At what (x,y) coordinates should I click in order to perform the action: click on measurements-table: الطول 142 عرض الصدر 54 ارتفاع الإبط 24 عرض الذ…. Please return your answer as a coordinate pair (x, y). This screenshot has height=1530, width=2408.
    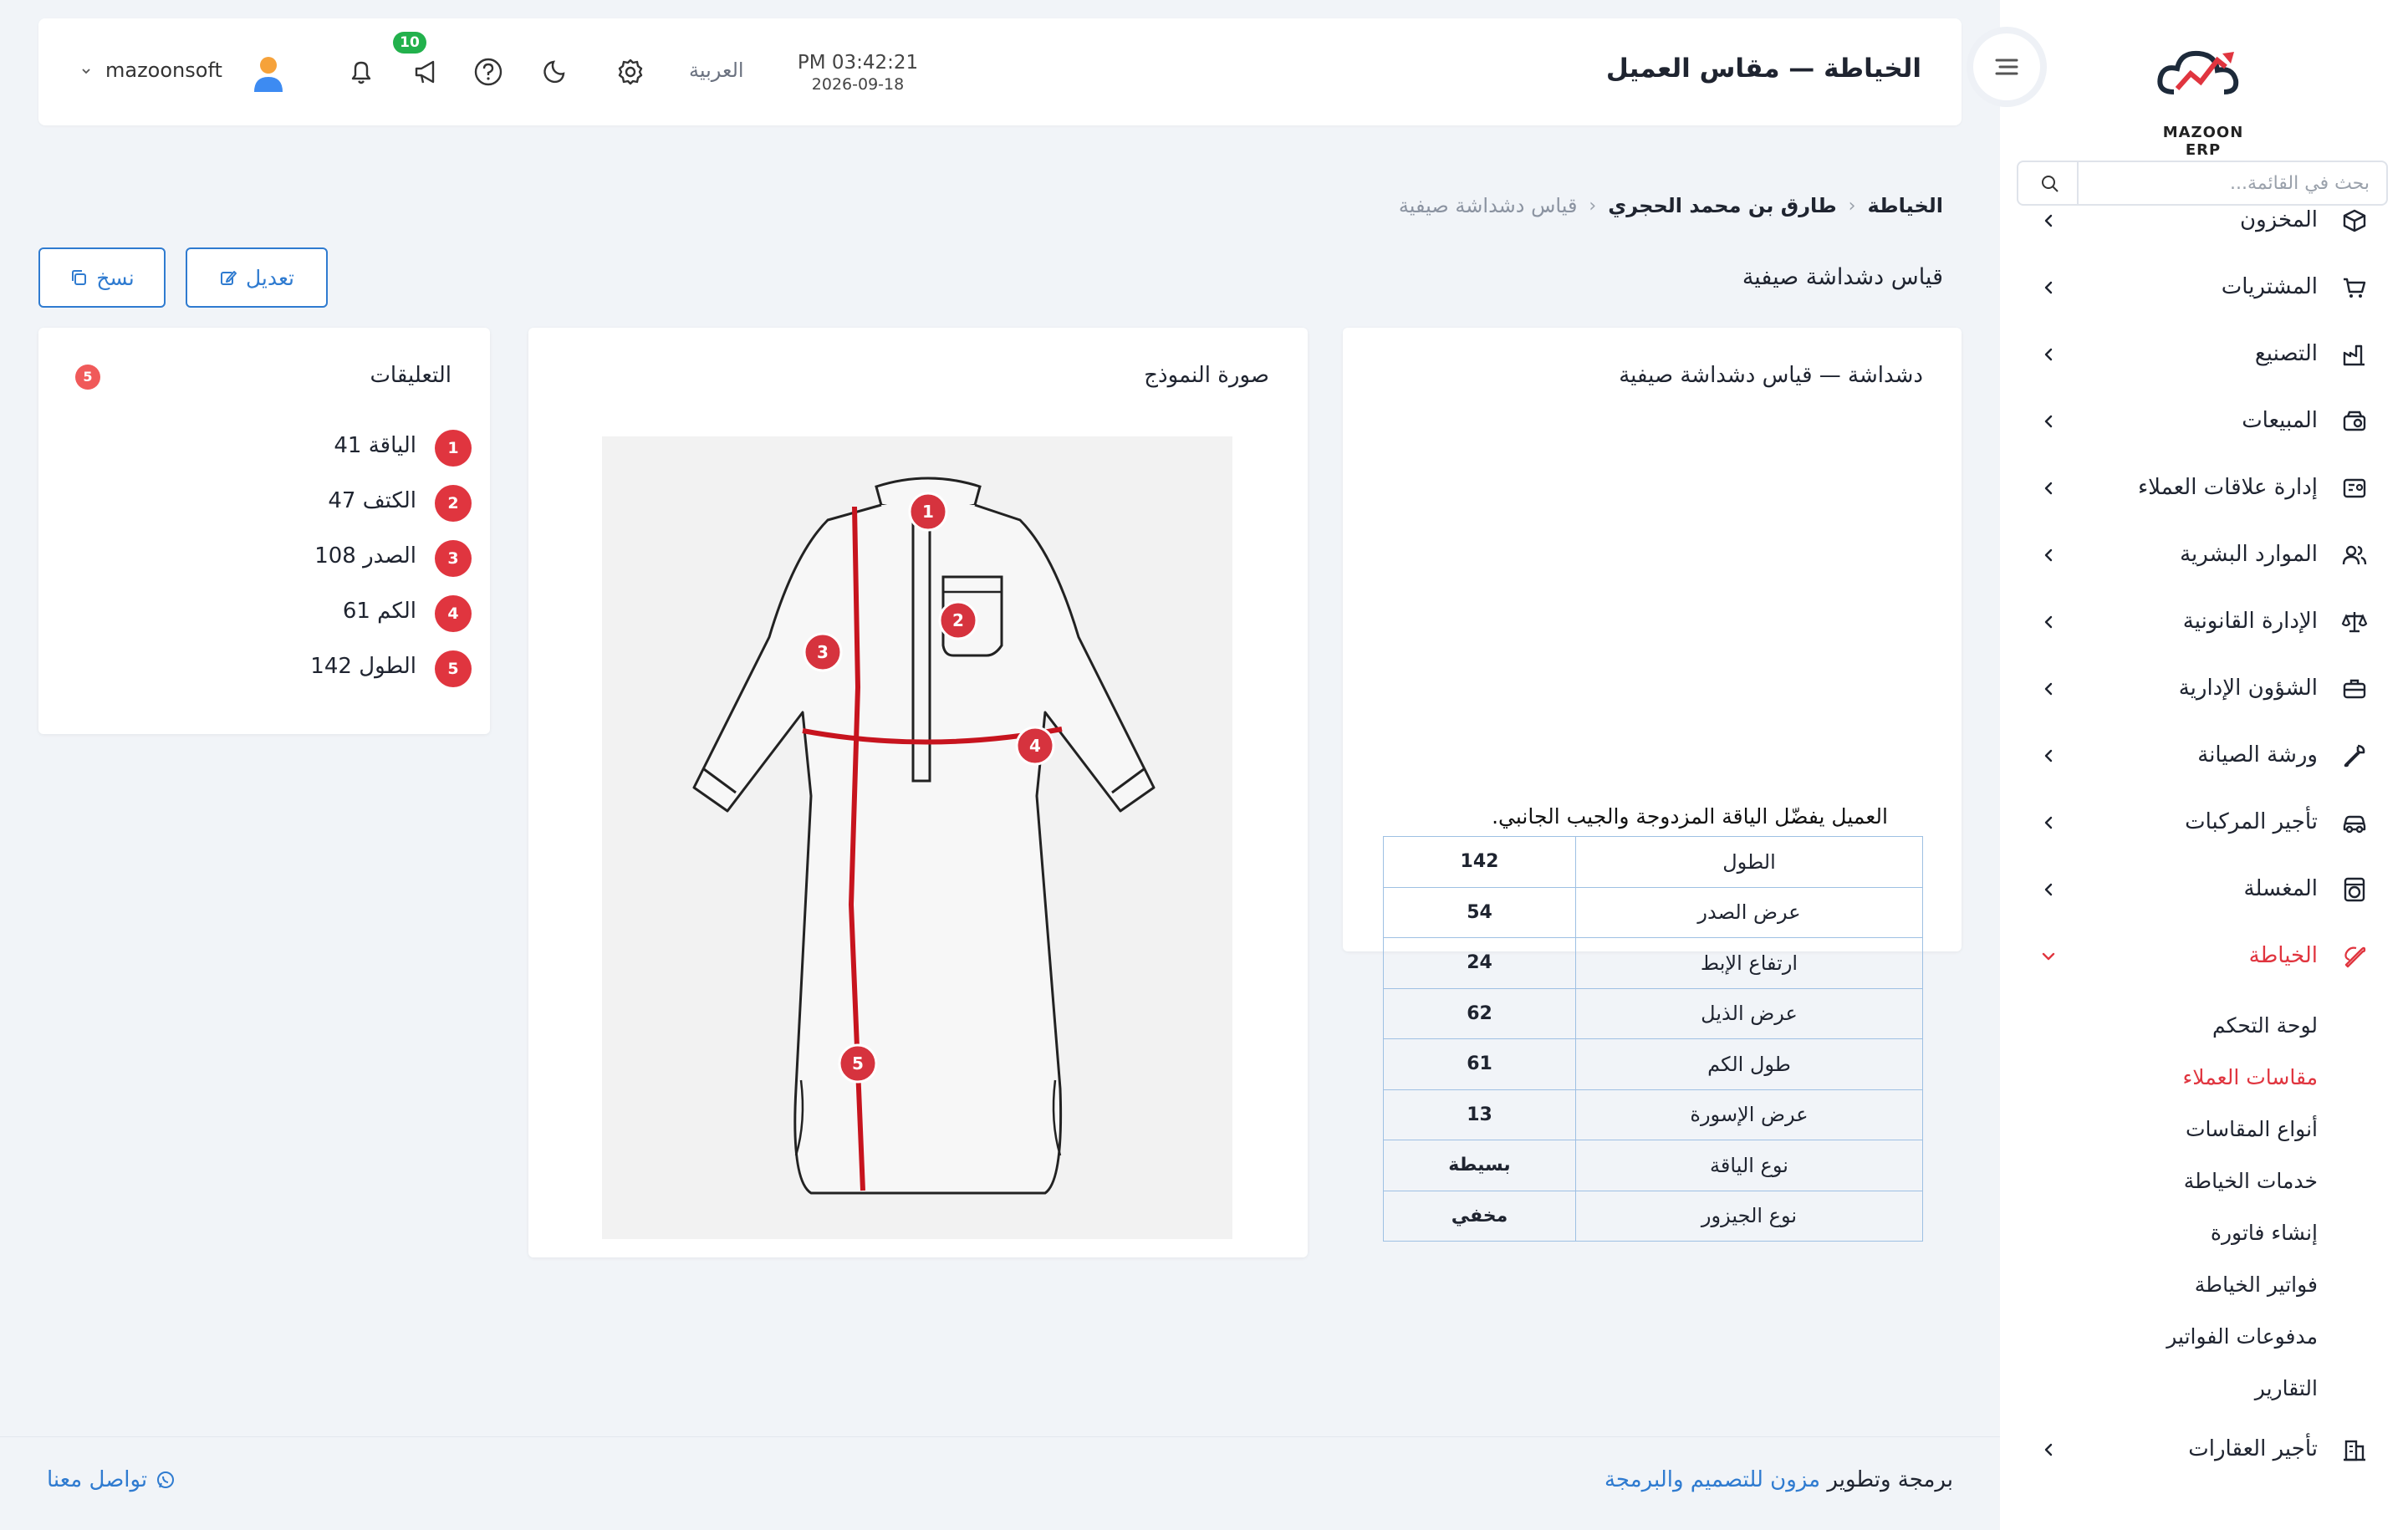
    Looking at the image, I should click on (1653, 1039).